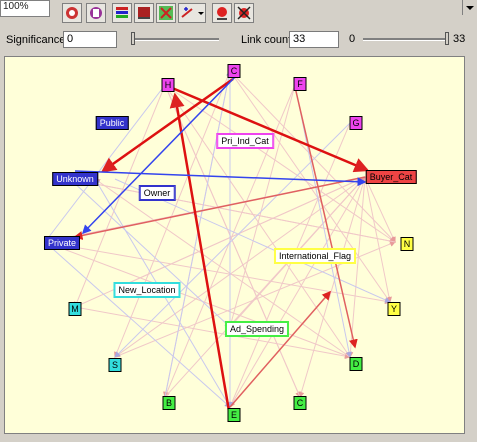 Image resolution: width=477 pixels, height=442 pixels. What do you see at coordinates (407, 244) in the screenshot?
I see `node-n: N` at bounding box center [407, 244].